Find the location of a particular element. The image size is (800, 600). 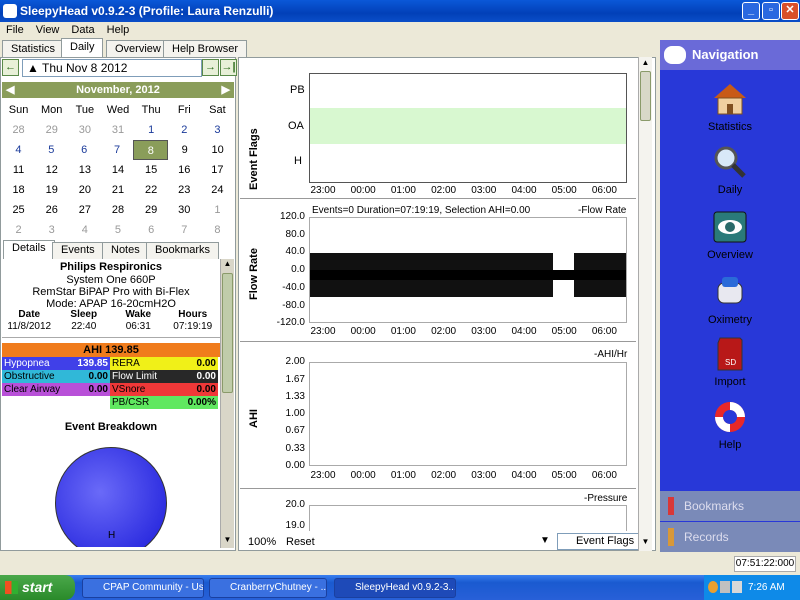

calendar-day: 11 is located at coordinates (18, 170).